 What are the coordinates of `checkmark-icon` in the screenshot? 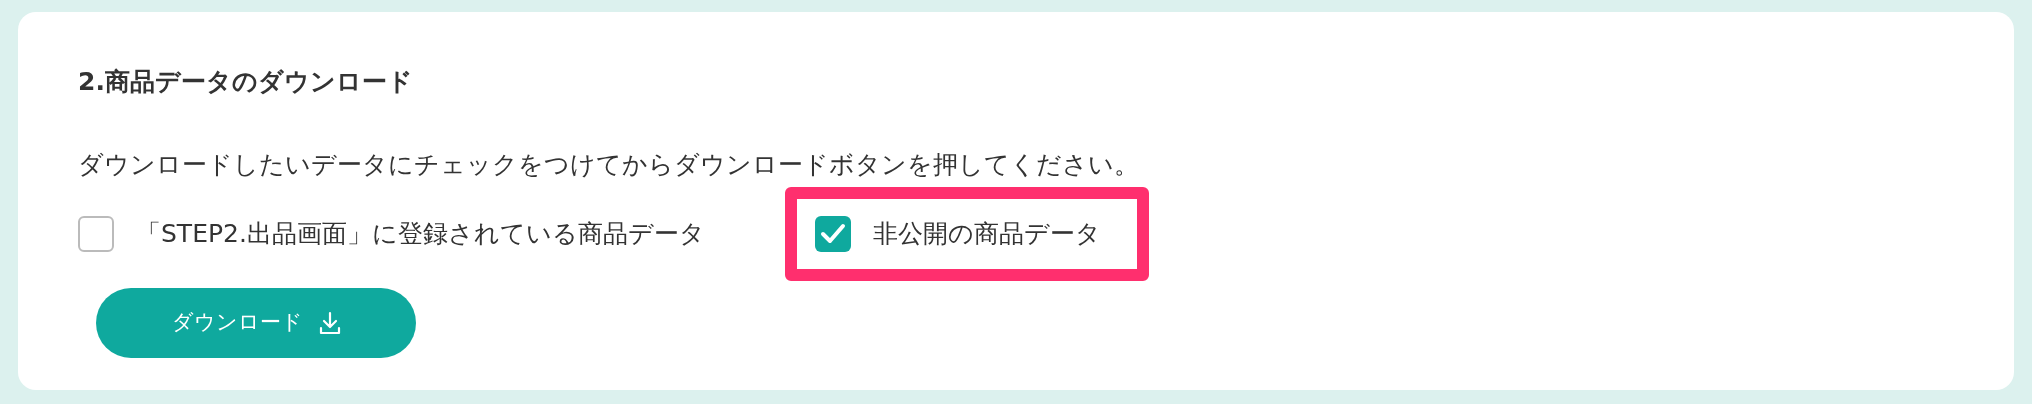 It's located at (832, 234).